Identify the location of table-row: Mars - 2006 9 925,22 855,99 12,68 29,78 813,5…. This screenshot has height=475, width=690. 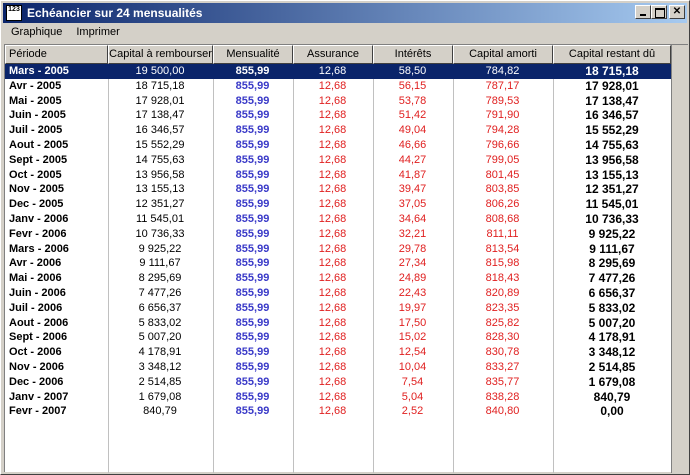
(338, 249).